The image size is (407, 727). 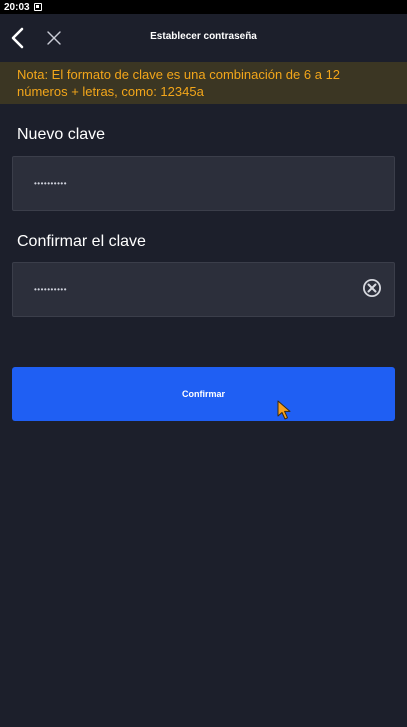 I want to click on header: Establecer contraseña, so click(x=203, y=38).